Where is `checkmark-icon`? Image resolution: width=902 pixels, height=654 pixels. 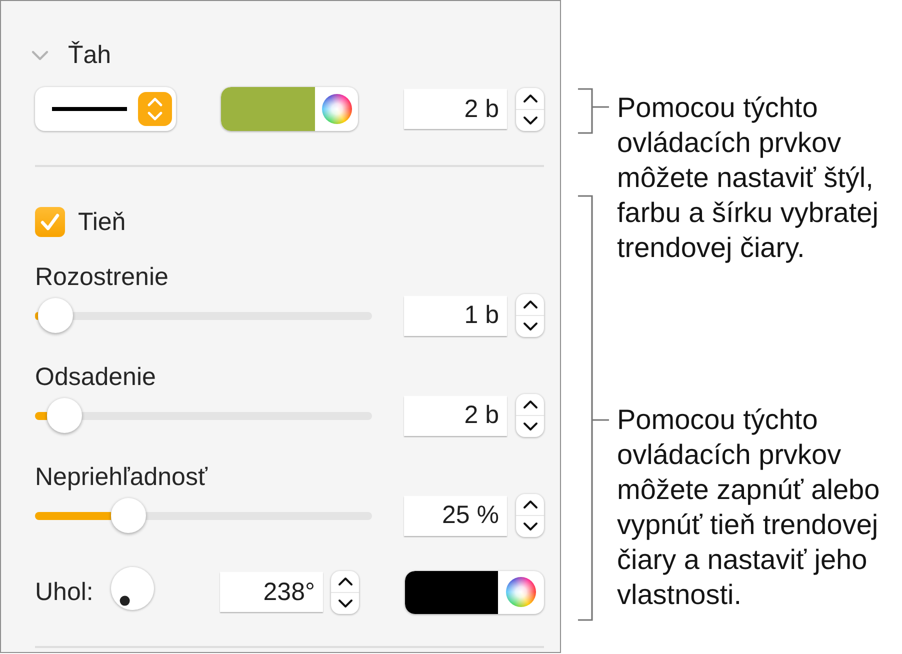
checkmark-icon is located at coordinates (50, 222).